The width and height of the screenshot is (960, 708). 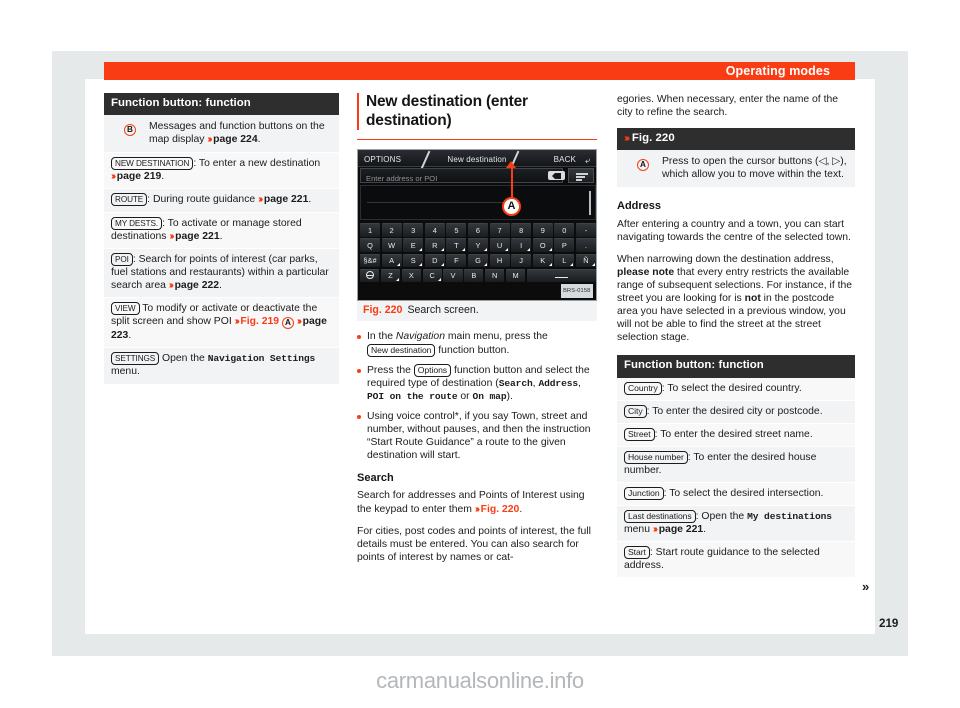 What do you see at coordinates (489, 396) in the screenshot?
I see `option-on-map: On map` at bounding box center [489, 396].